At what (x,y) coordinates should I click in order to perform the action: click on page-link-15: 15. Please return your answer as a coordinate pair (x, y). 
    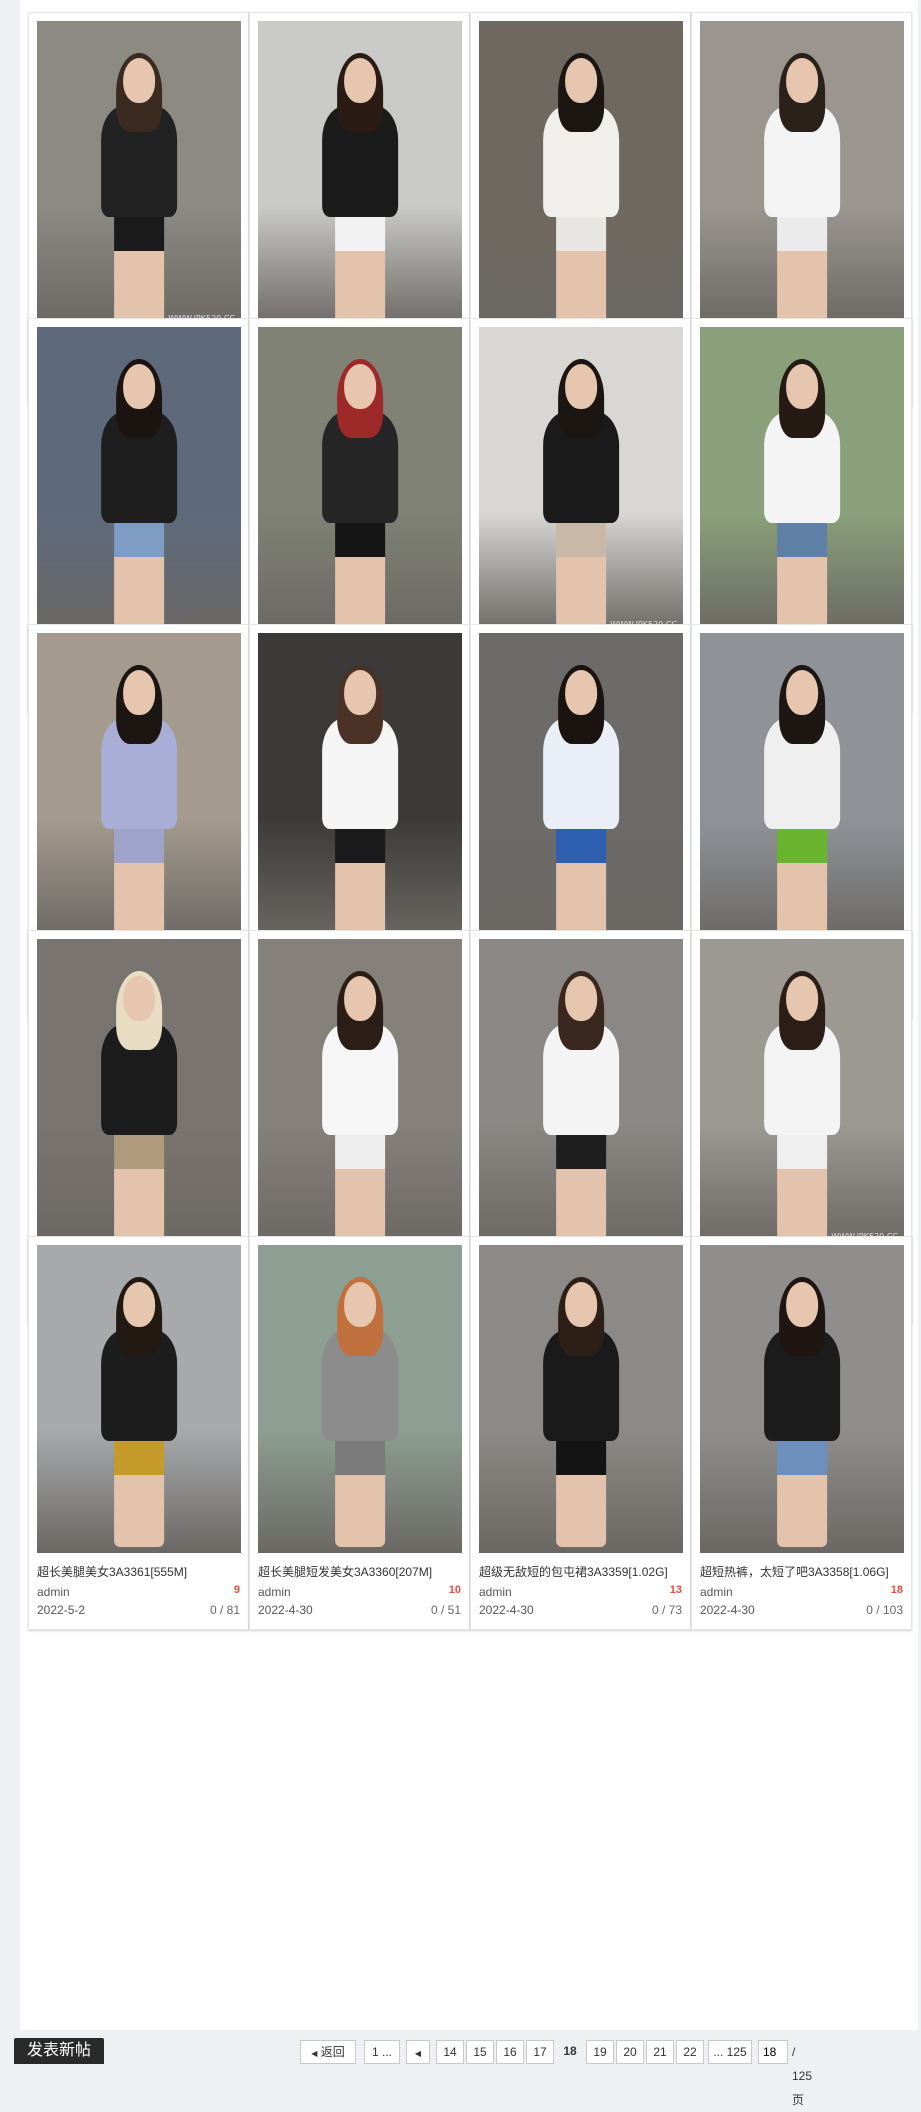
    Looking at the image, I should click on (480, 2052).